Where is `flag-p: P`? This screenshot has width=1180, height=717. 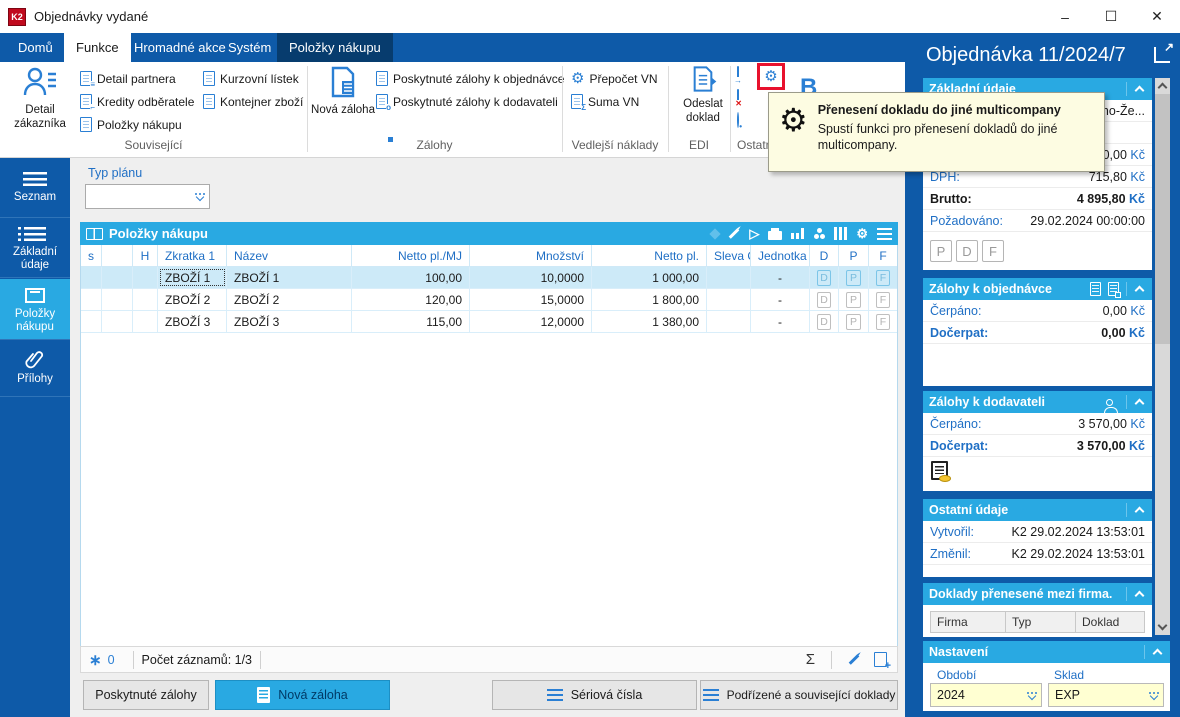 flag-p: P is located at coordinates (941, 251).